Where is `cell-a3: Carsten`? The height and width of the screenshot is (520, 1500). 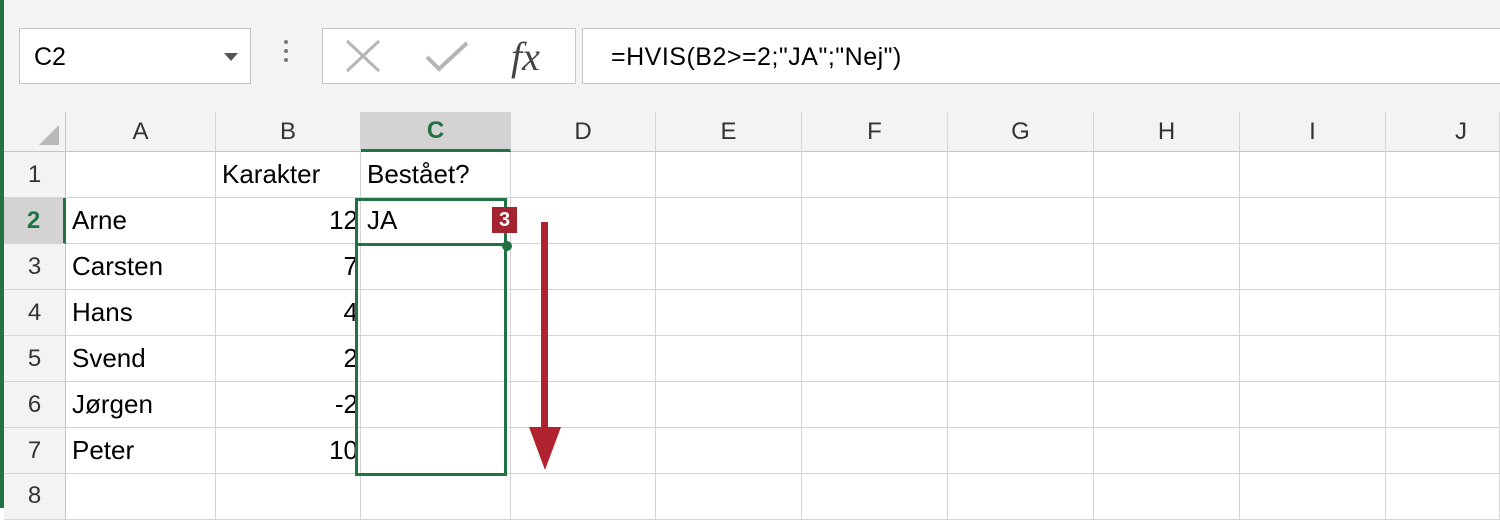
cell-a3: Carsten is located at coordinates (141, 267).